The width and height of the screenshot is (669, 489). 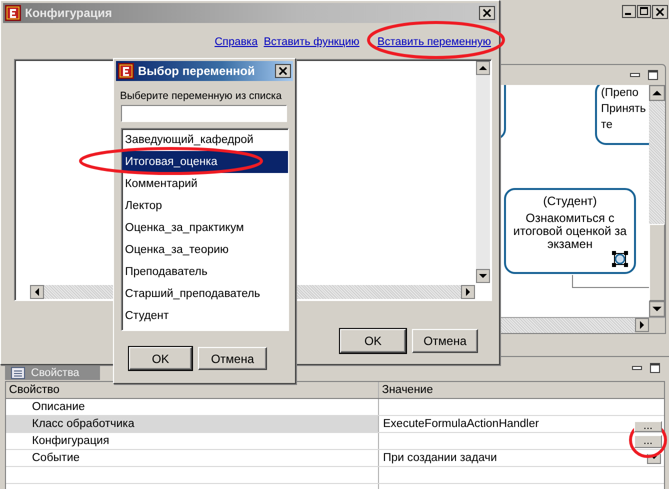 I want to click on window-title: Конфигурация, so click(x=69, y=13).